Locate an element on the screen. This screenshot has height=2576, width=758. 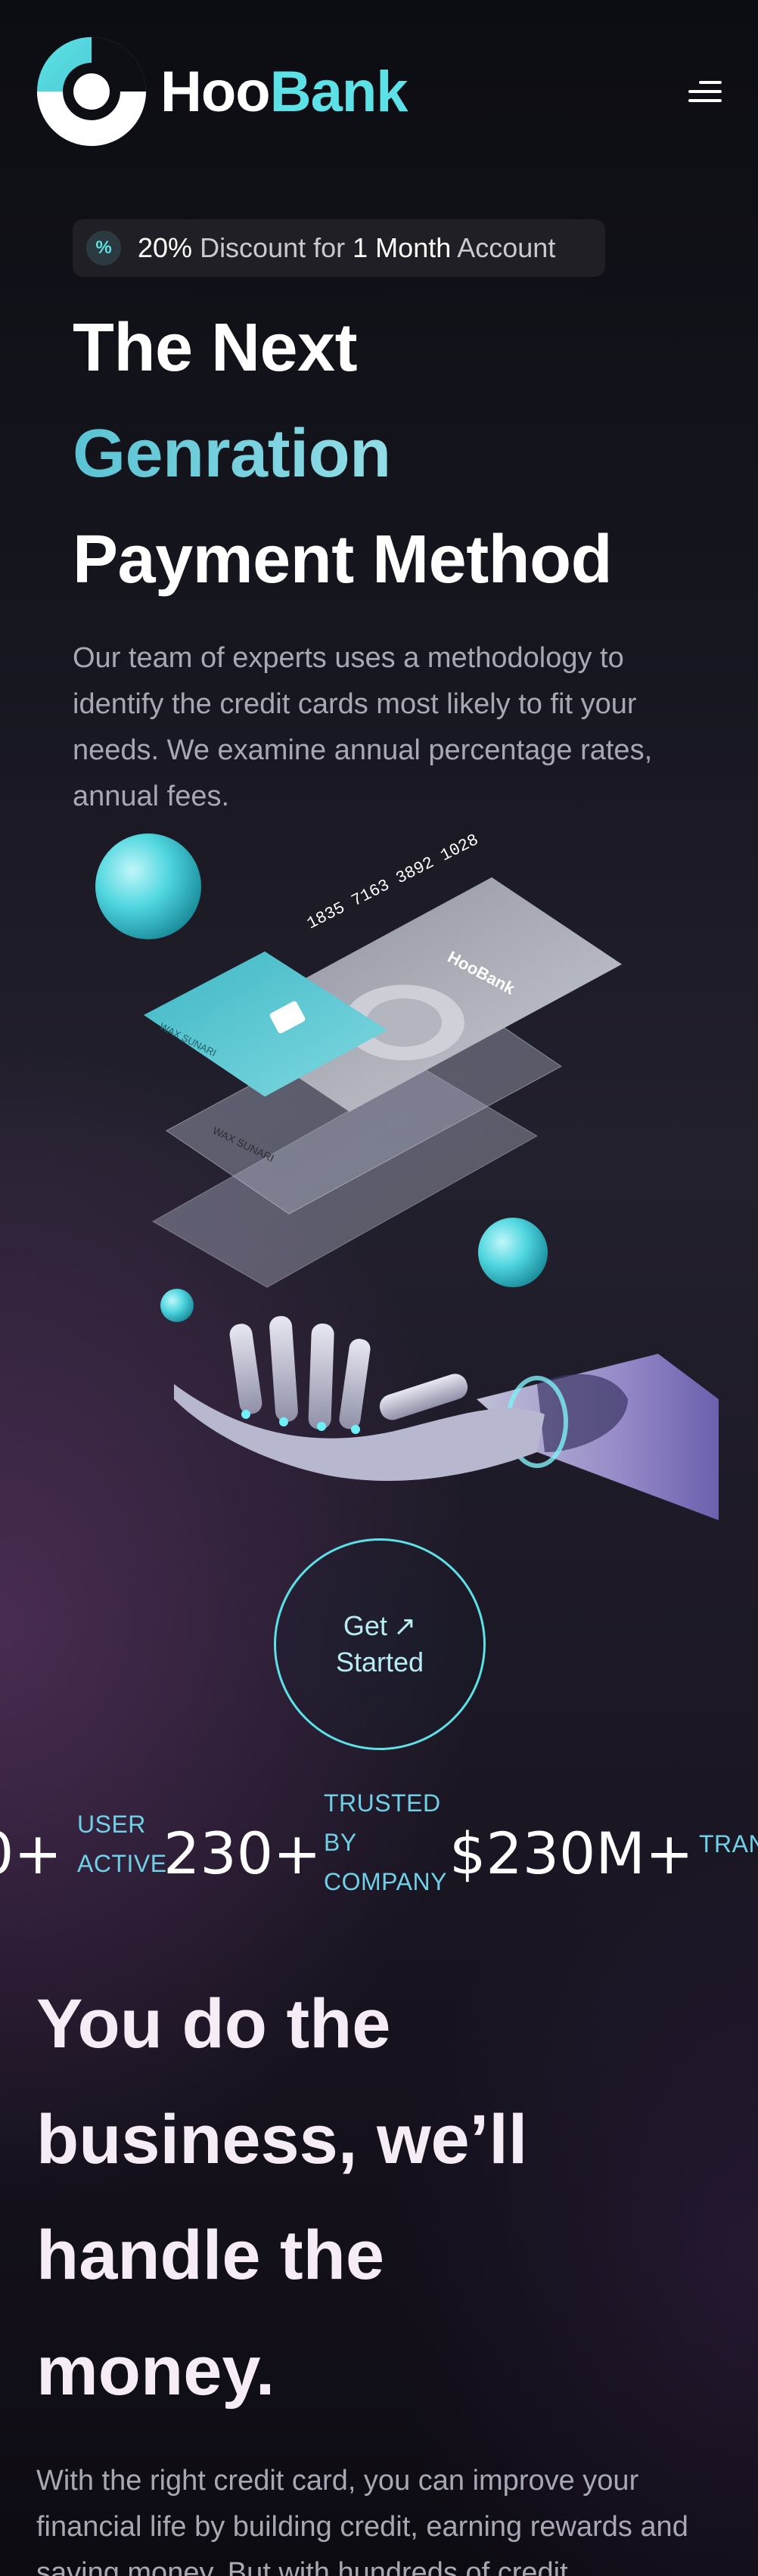
logo-icon is located at coordinates (92, 91).